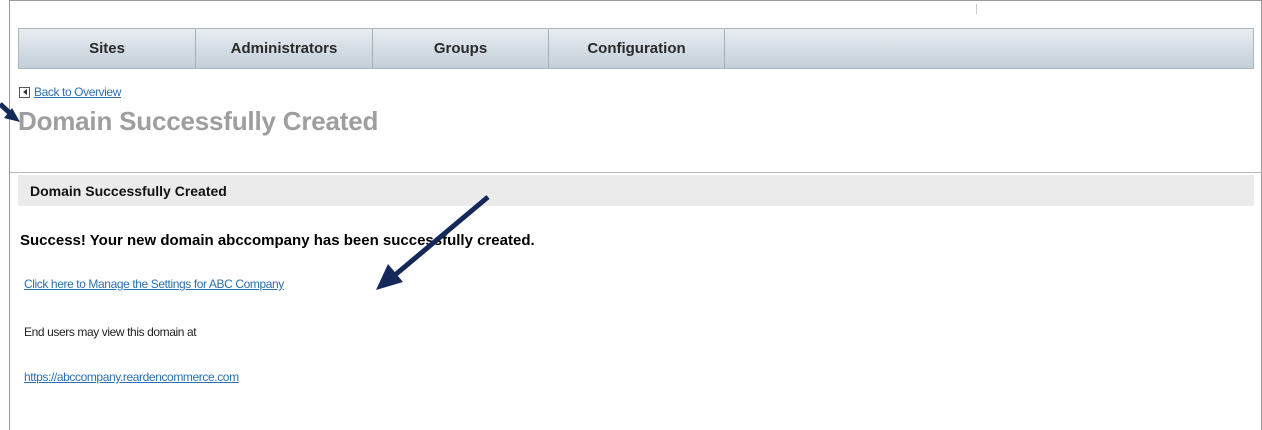 Image resolution: width=1262 pixels, height=430 pixels. What do you see at coordinates (198, 121) in the screenshot?
I see `page-title: Domain Successfully Created` at bounding box center [198, 121].